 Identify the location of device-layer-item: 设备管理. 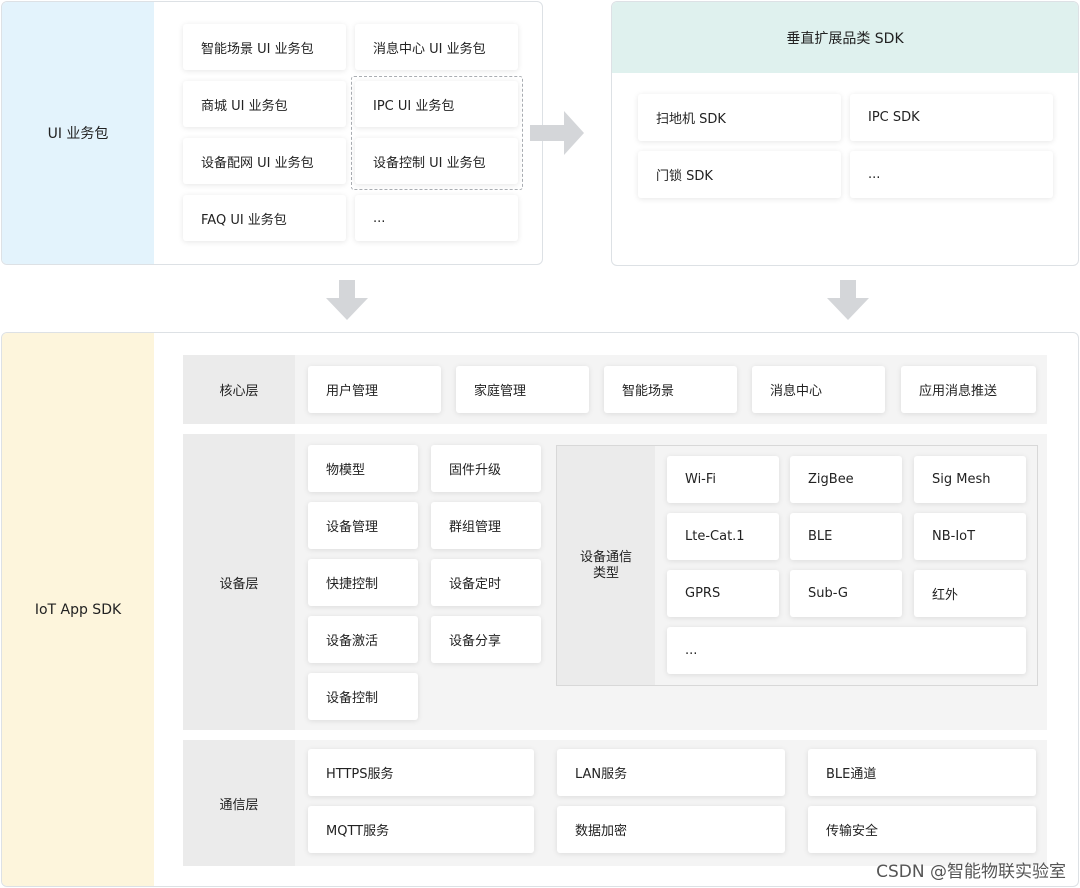
(363, 525).